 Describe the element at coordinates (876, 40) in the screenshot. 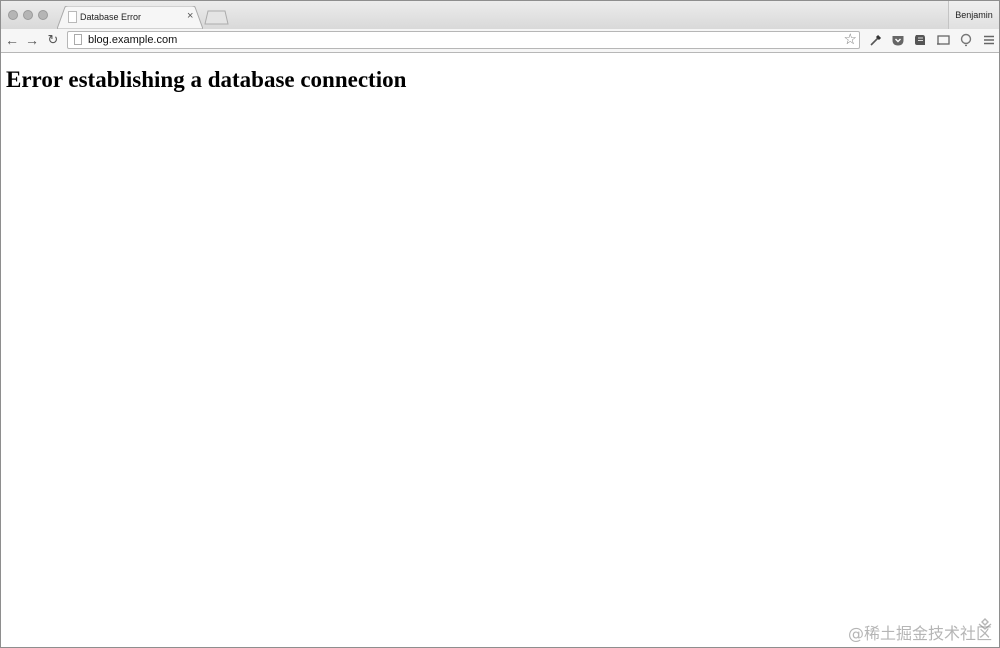

I see `eyedropper-icon` at that location.